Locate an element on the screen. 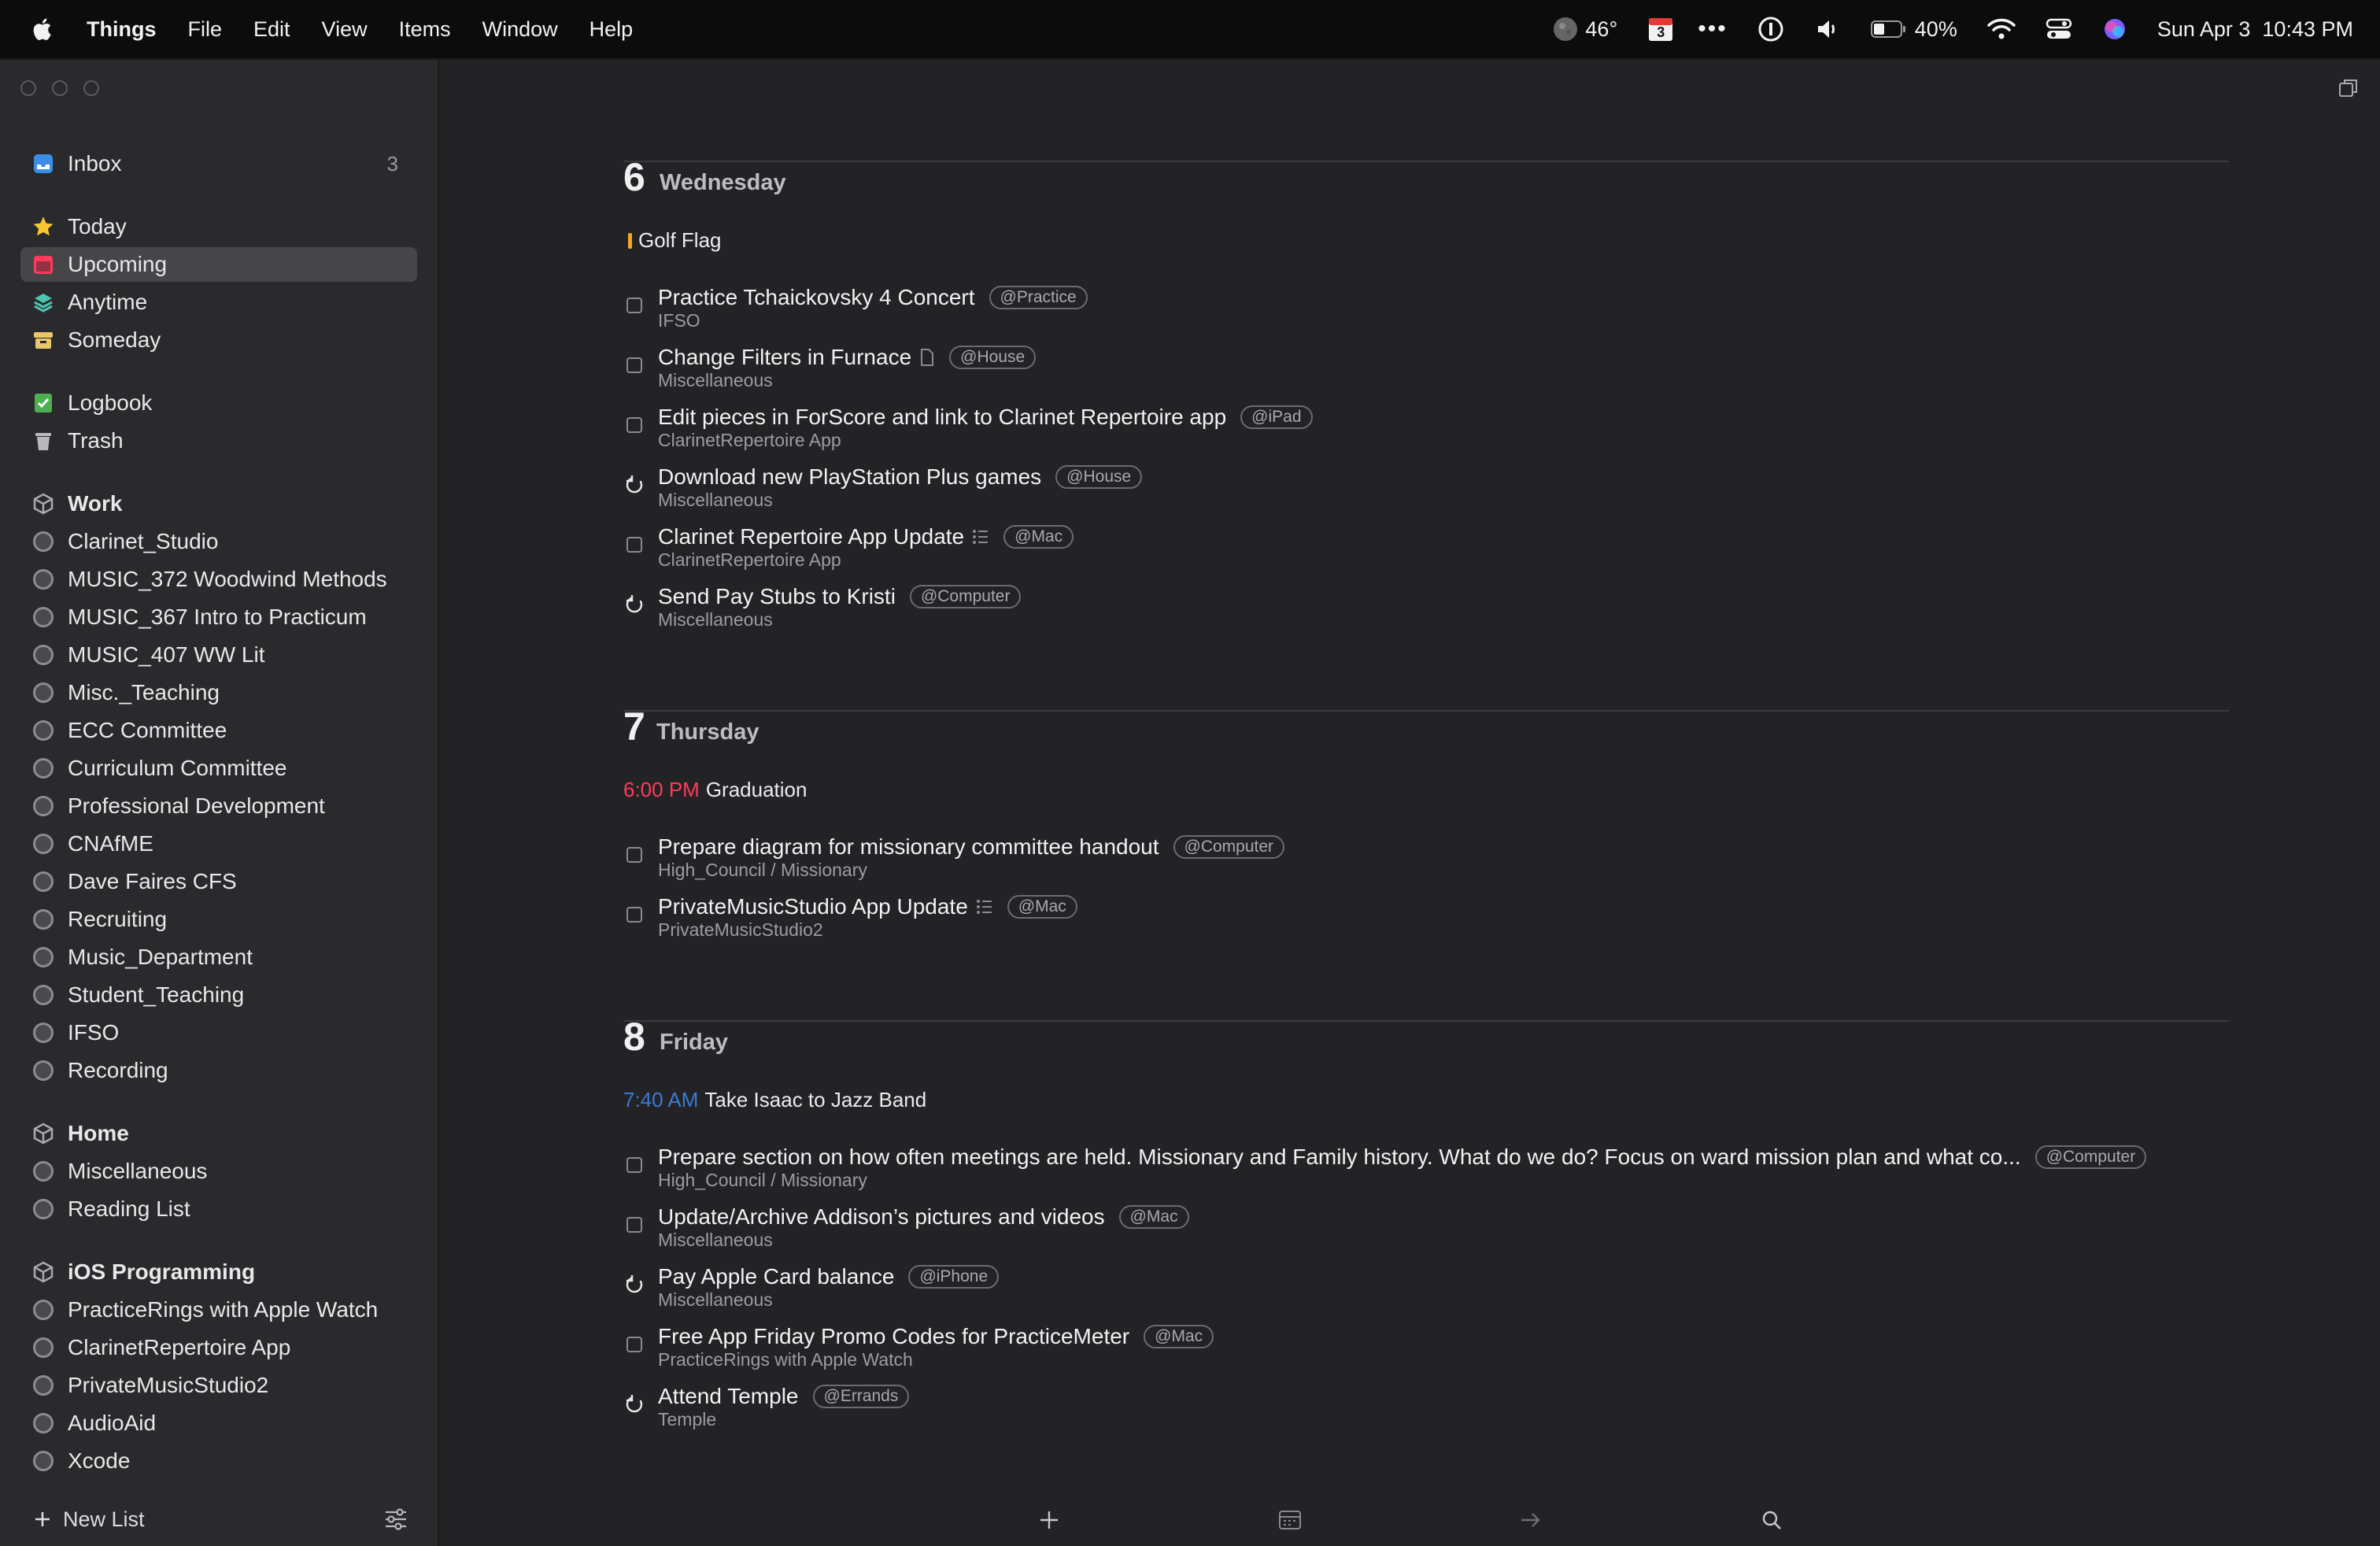  sidebar-project: PrivateMusicStudio2 is located at coordinates (219, 1385).